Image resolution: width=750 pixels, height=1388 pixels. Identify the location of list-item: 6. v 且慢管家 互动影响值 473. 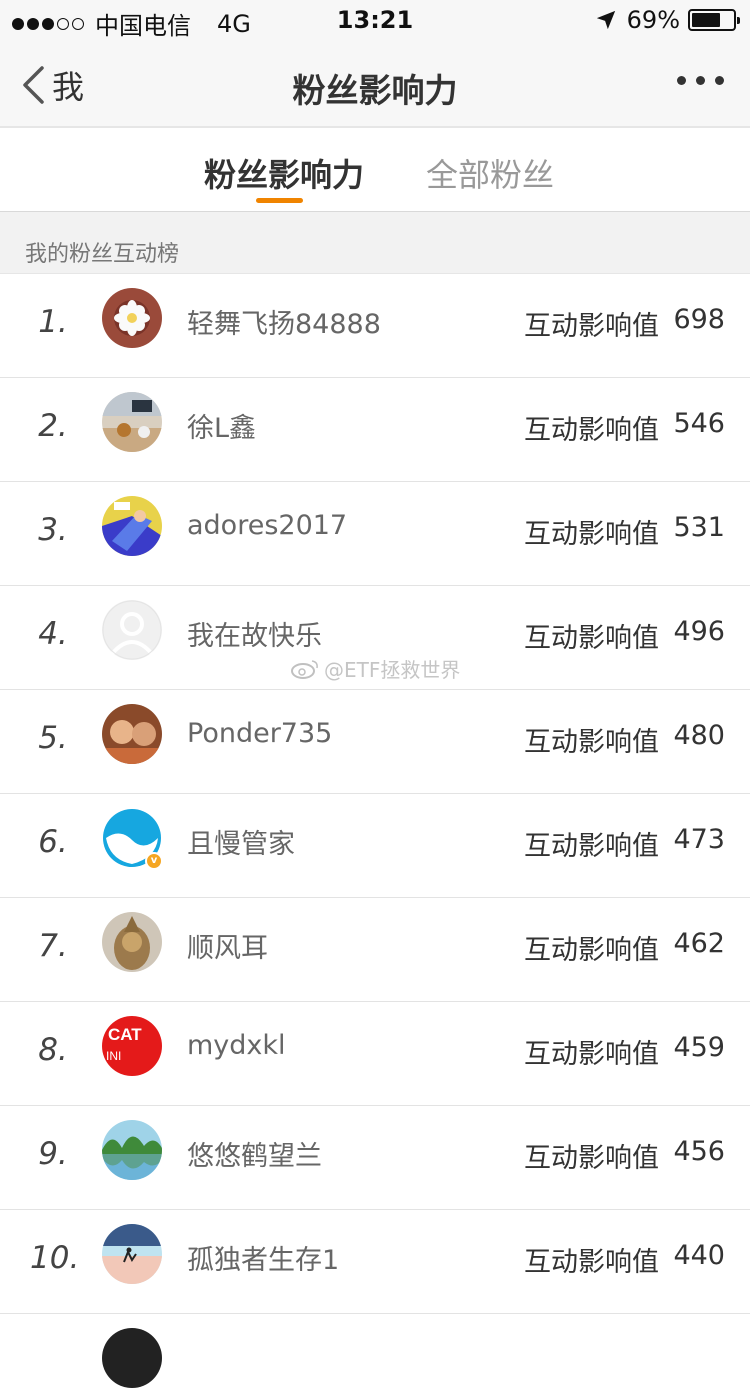
(375, 846).